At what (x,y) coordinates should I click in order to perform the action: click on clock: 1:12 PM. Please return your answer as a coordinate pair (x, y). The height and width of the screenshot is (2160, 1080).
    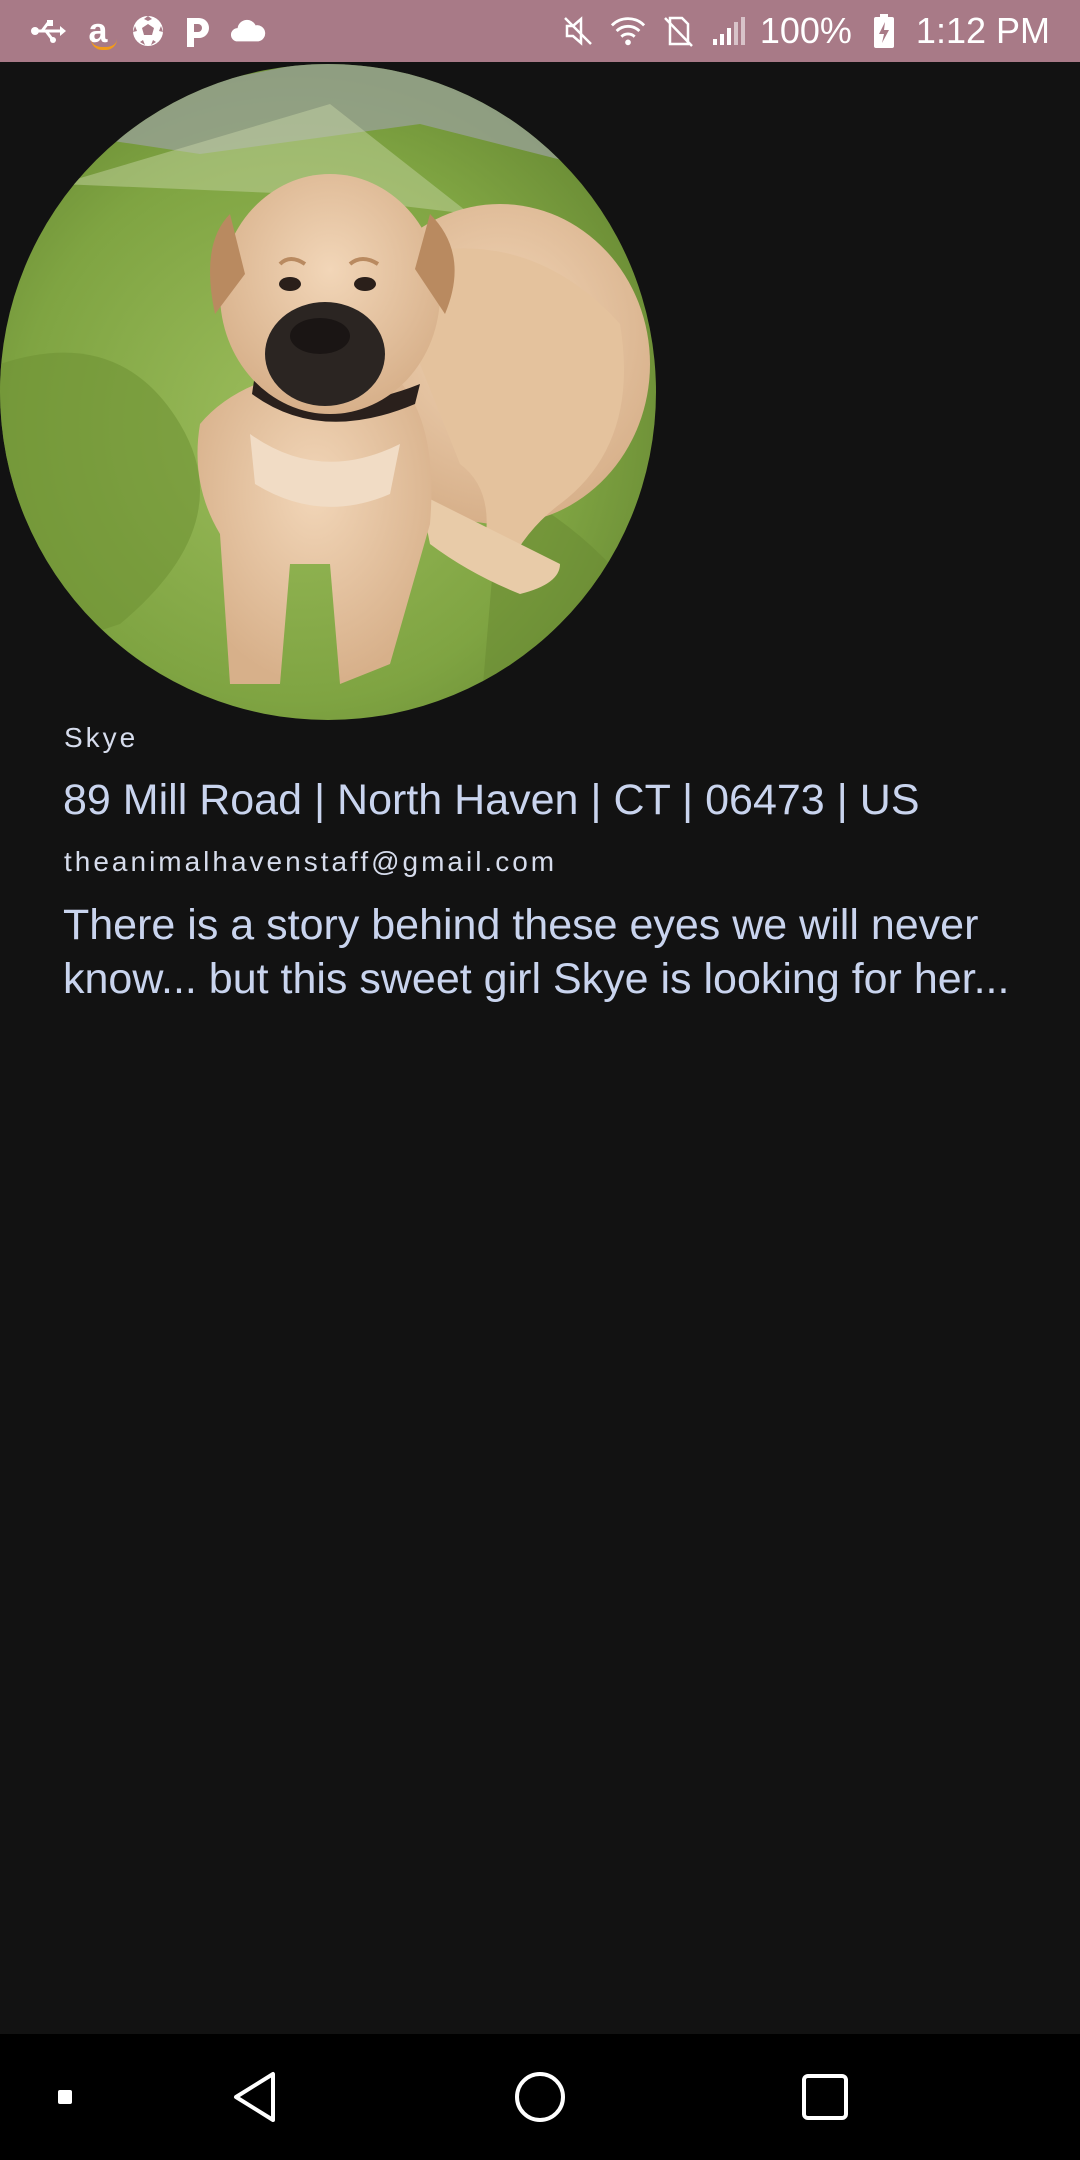
    Looking at the image, I should click on (982, 30).